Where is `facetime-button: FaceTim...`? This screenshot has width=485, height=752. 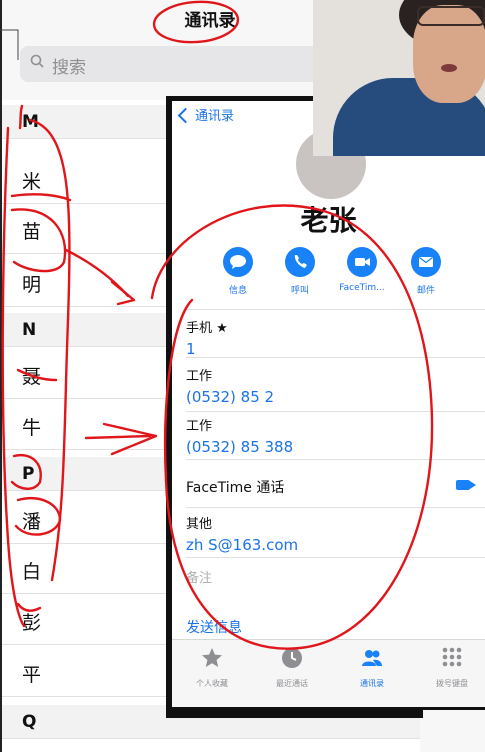 facetime-button: FaceTim... is located at coordinates (362, 270).